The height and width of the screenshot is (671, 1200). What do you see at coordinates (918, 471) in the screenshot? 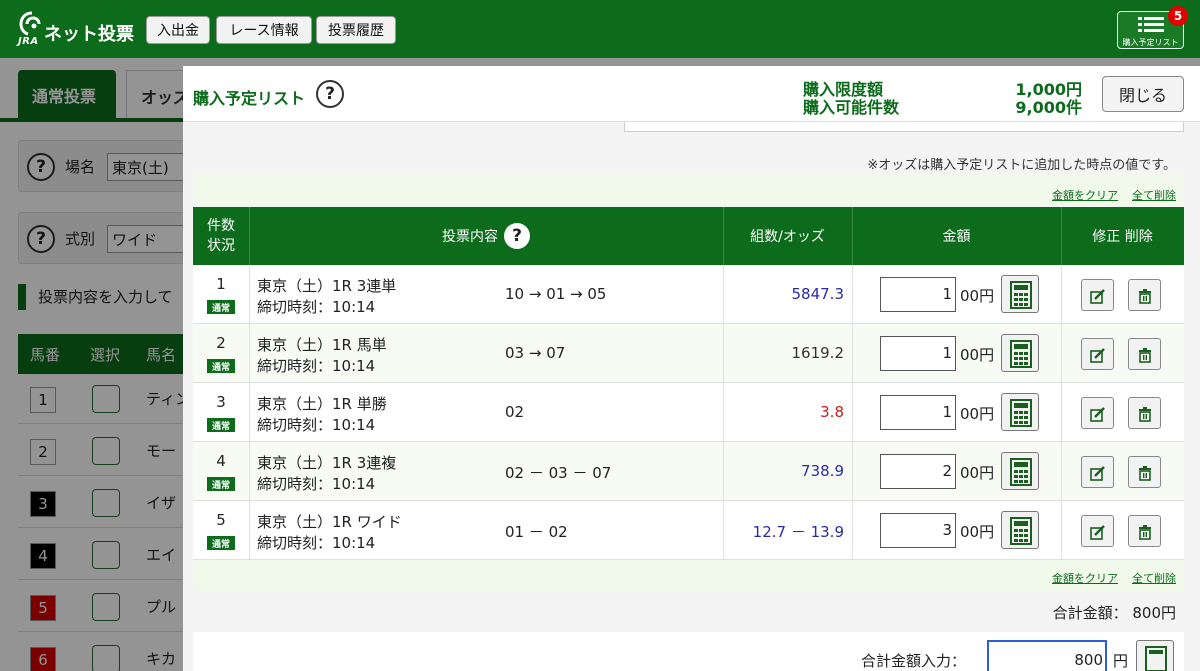
I see `amount-input: 2` at bounding box center [918, 471].